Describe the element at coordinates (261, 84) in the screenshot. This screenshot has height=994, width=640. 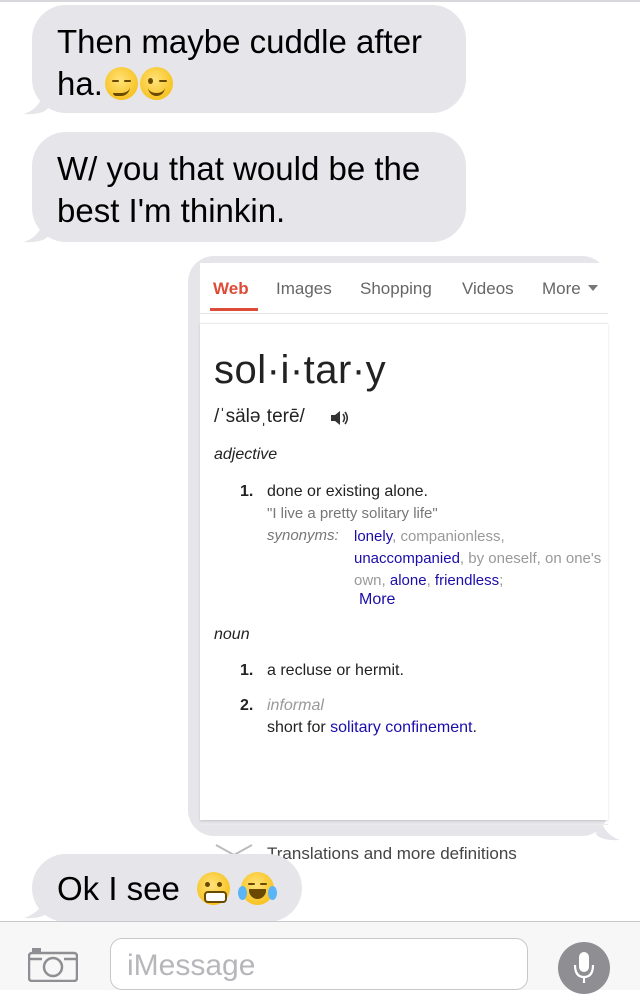
I see `message-line-with-emoji: ha.` at that location.